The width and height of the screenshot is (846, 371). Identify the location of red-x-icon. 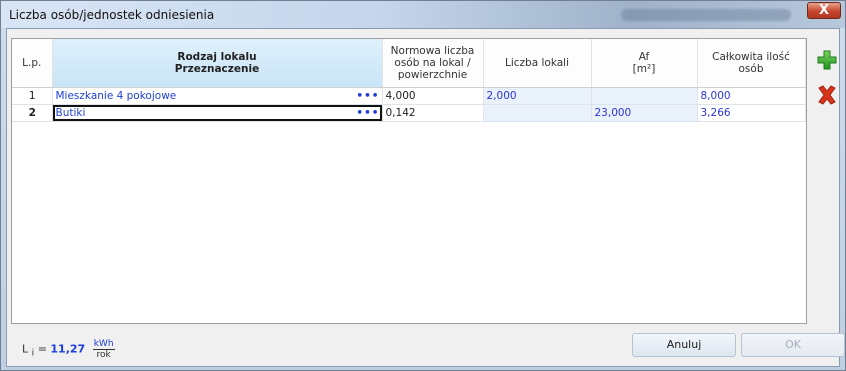
(827, 95).